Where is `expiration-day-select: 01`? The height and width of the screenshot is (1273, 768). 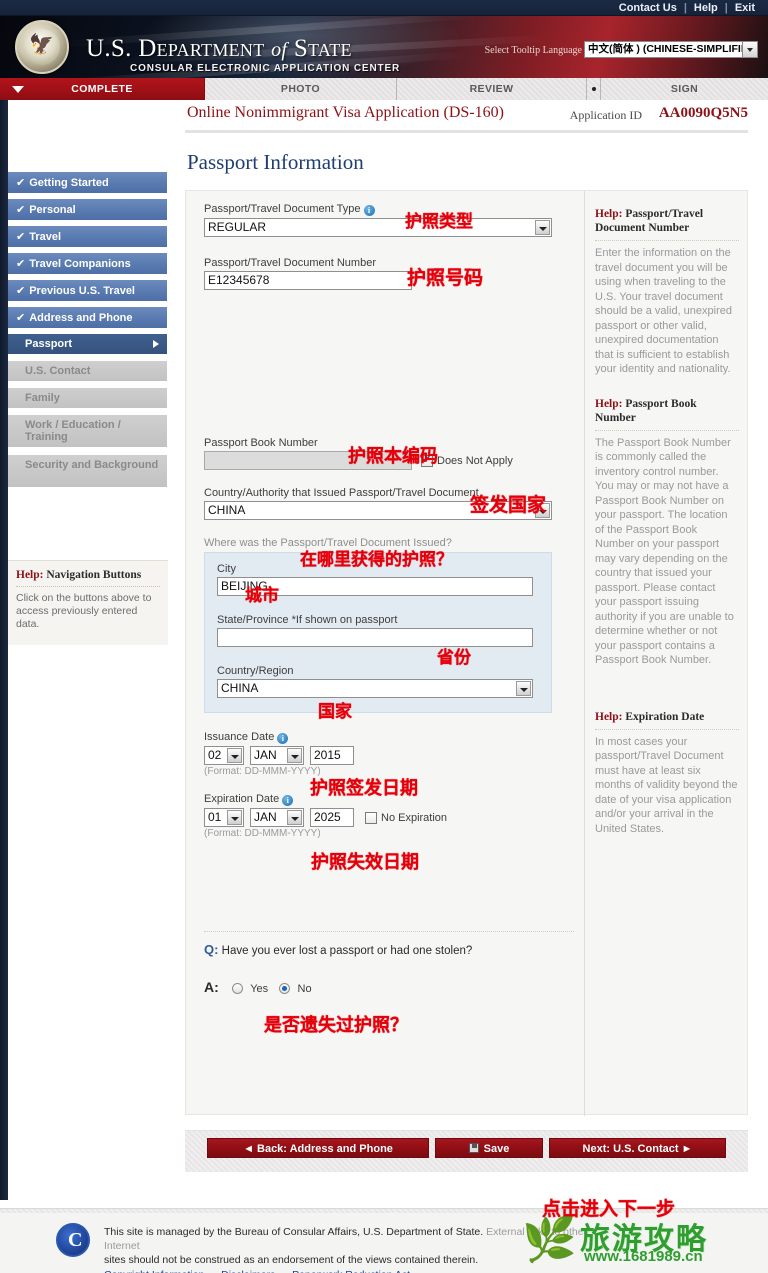
expiration-day-select: 01 is located at coordinates (224, 817).